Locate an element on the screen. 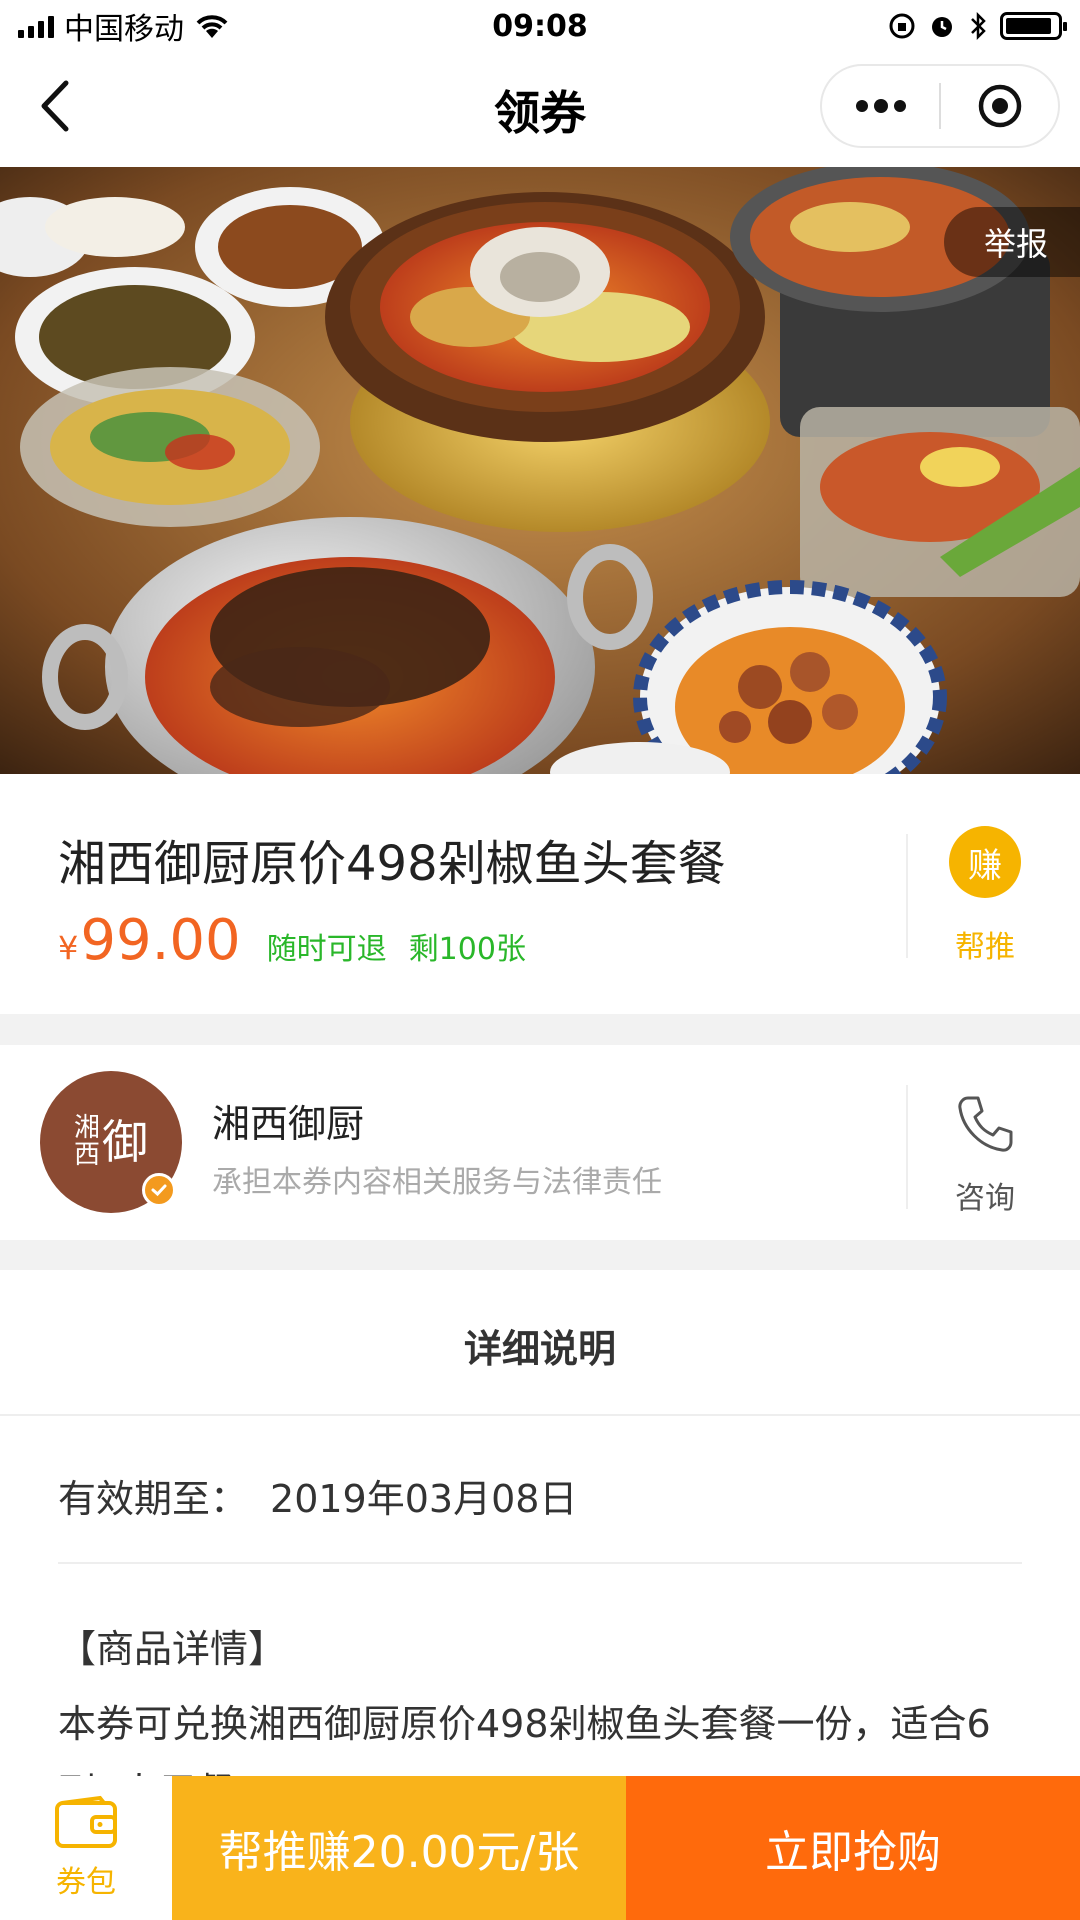 The height and width of the screenshot is (1920, 1080). stock-tag: 剩100张 is located at coordinates (467, 949).